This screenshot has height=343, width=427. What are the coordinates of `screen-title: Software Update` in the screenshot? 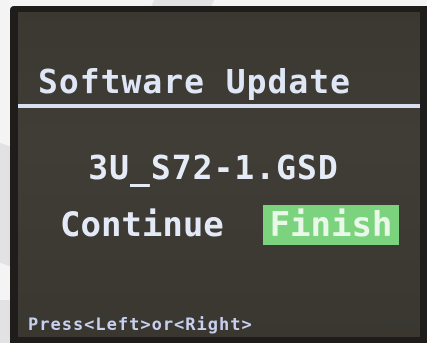 It's located at (195, 81).